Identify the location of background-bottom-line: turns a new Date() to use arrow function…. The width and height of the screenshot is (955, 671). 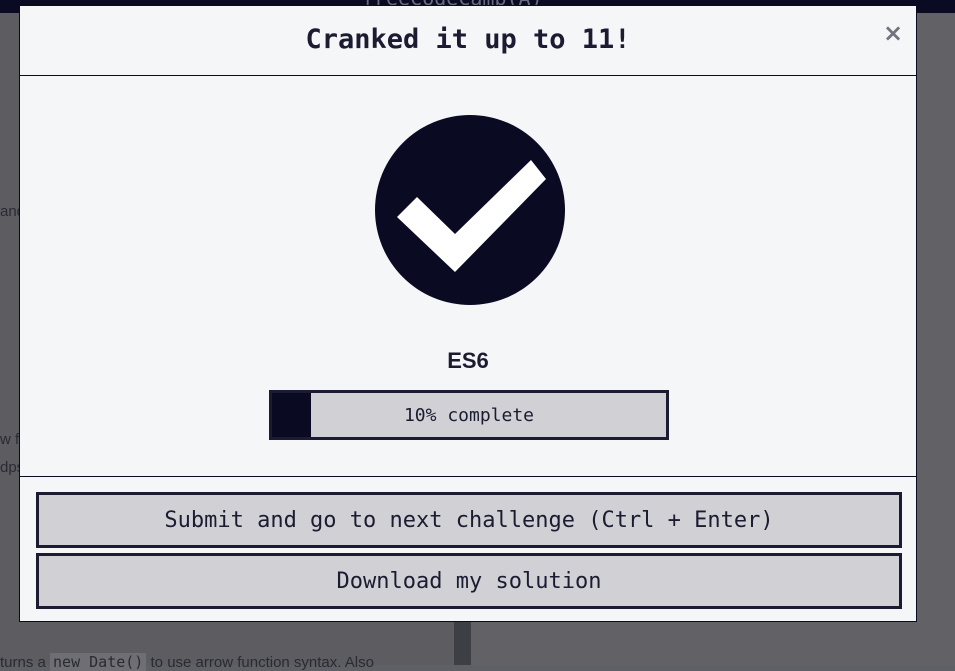
(187, 662).